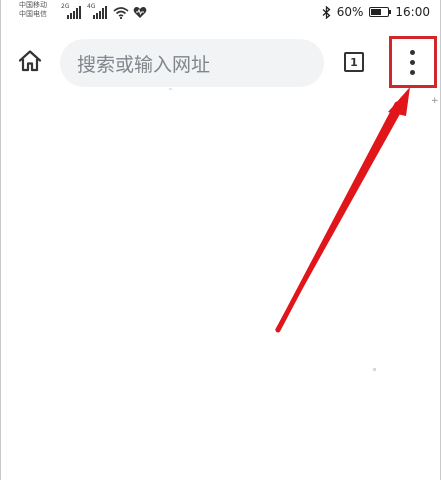  What do you see at coordinates (412, 12) in the screenshot?
I see `clock: 16:00` at bounding box center [412, 12].